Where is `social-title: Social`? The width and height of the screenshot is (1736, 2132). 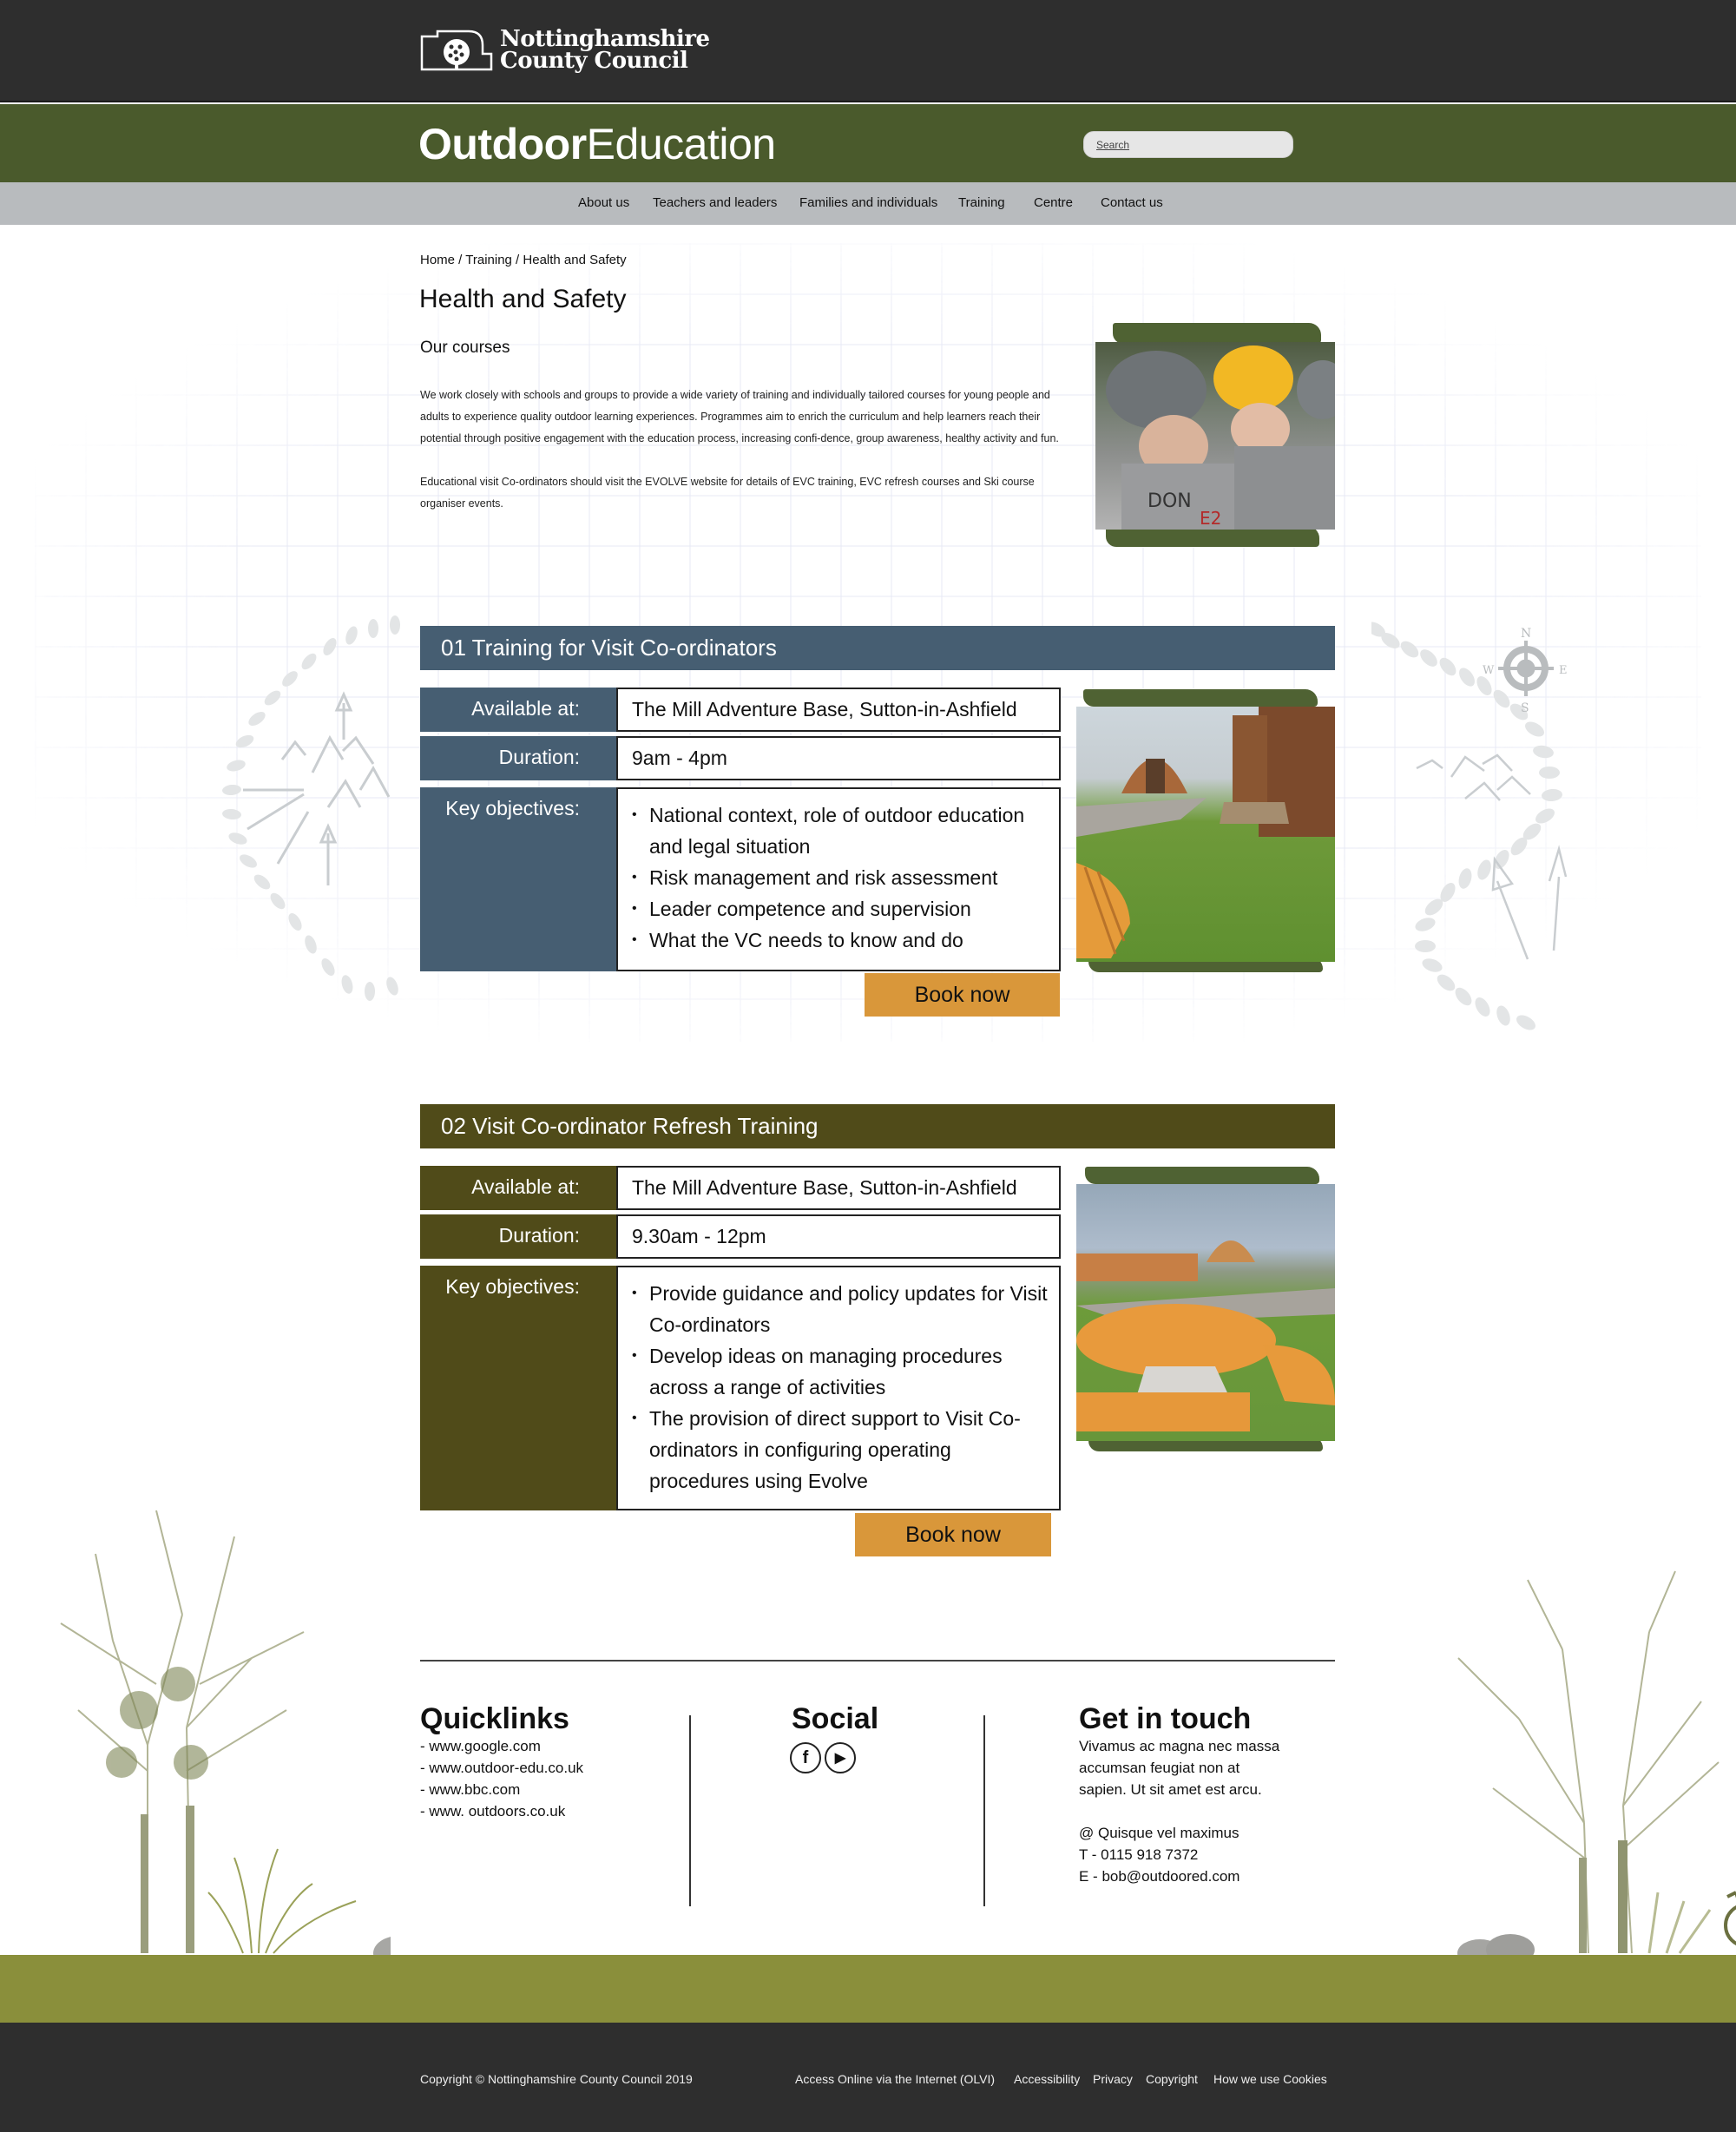
social-title: Social is located at coordinates (835, 1719).